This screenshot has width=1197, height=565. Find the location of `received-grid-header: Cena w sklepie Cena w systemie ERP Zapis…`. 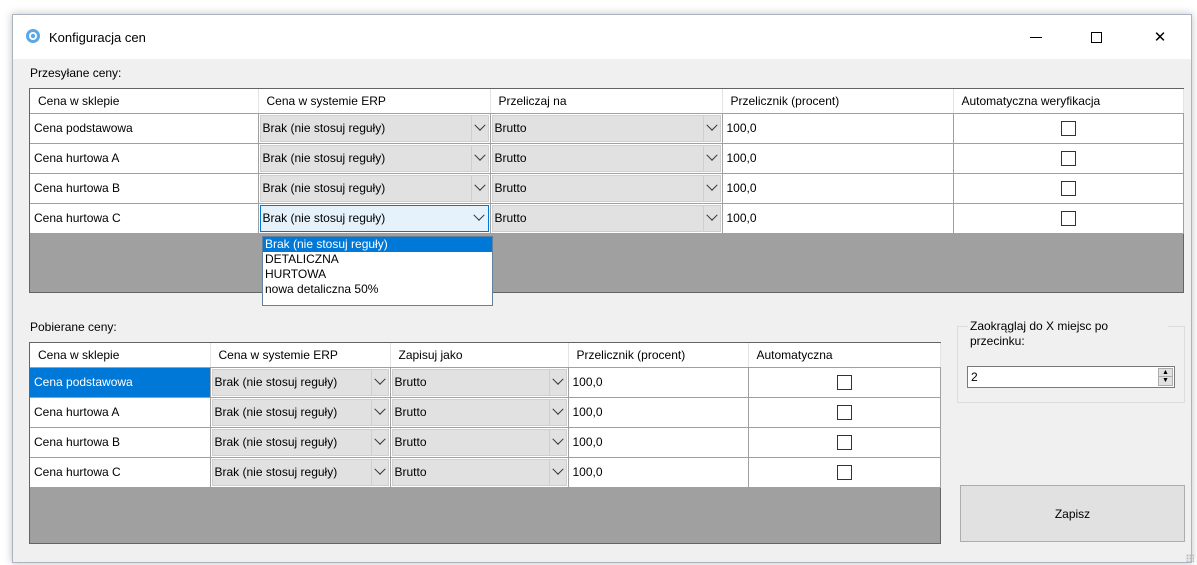

received-grid-header: Cena w sklepie Cena w systemie ERP Zapis… is located at coordinates (485, 355).